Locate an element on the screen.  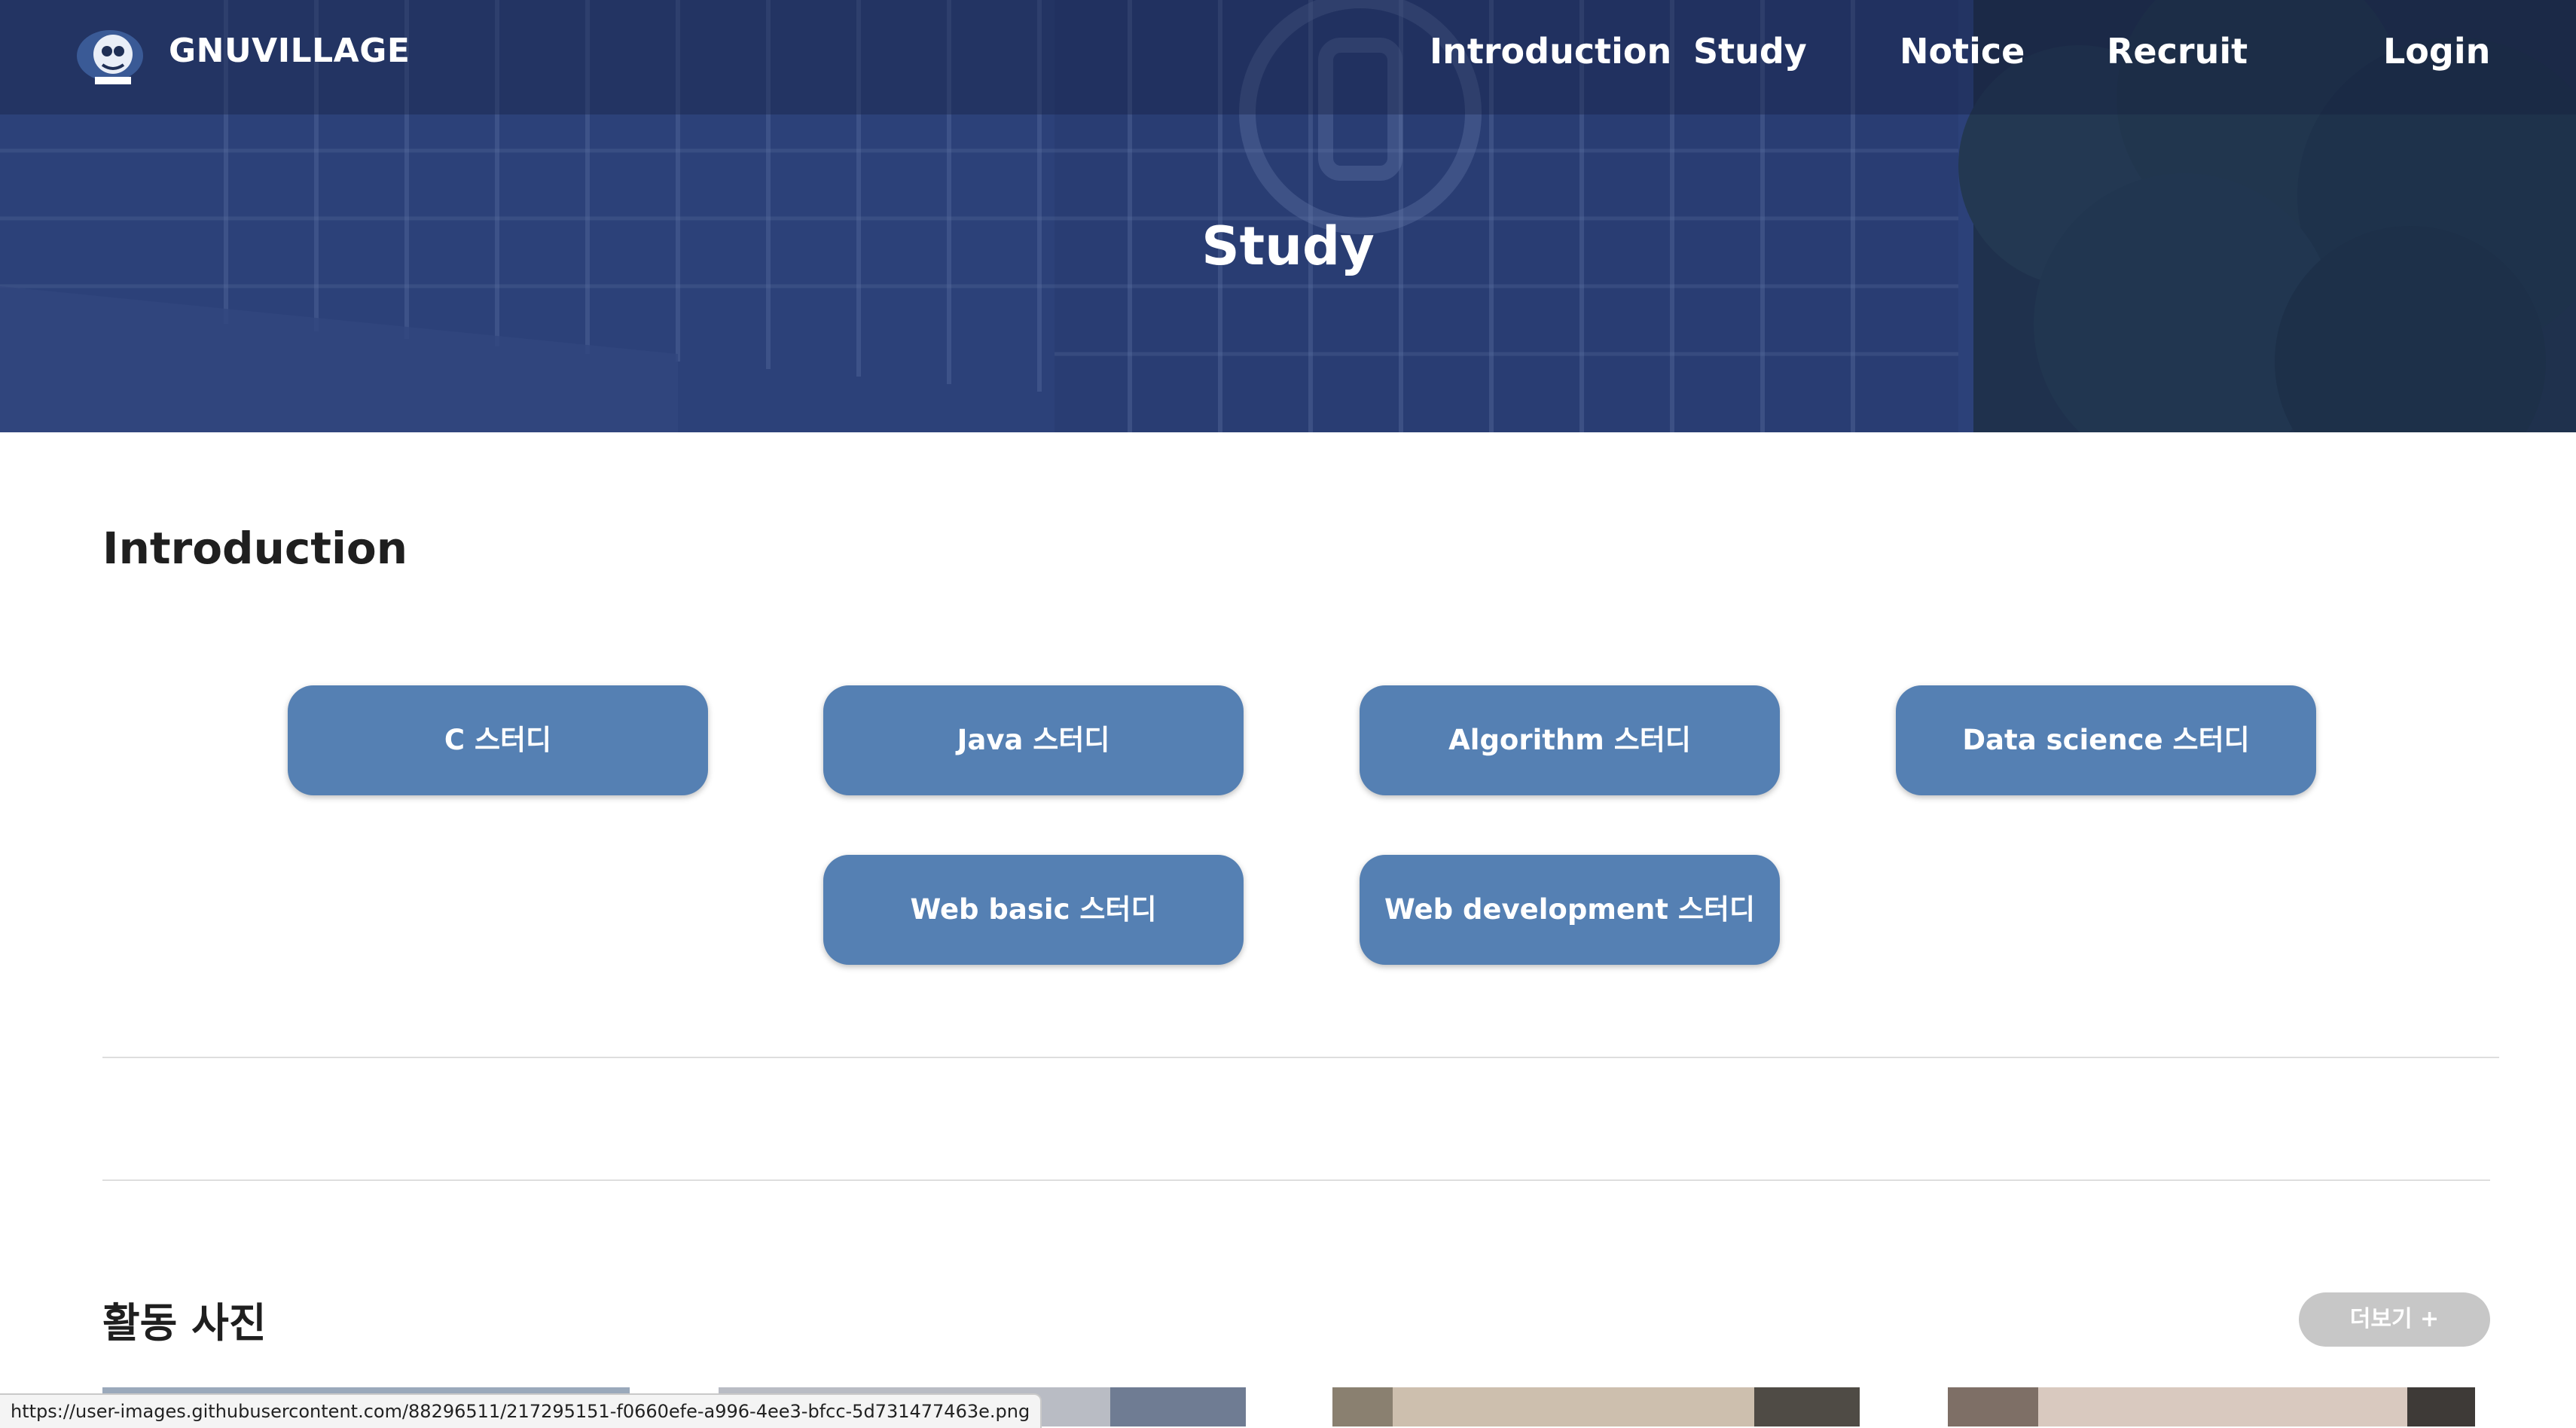
section-title-introduction: Introduction is located at coordinates (254, 548).